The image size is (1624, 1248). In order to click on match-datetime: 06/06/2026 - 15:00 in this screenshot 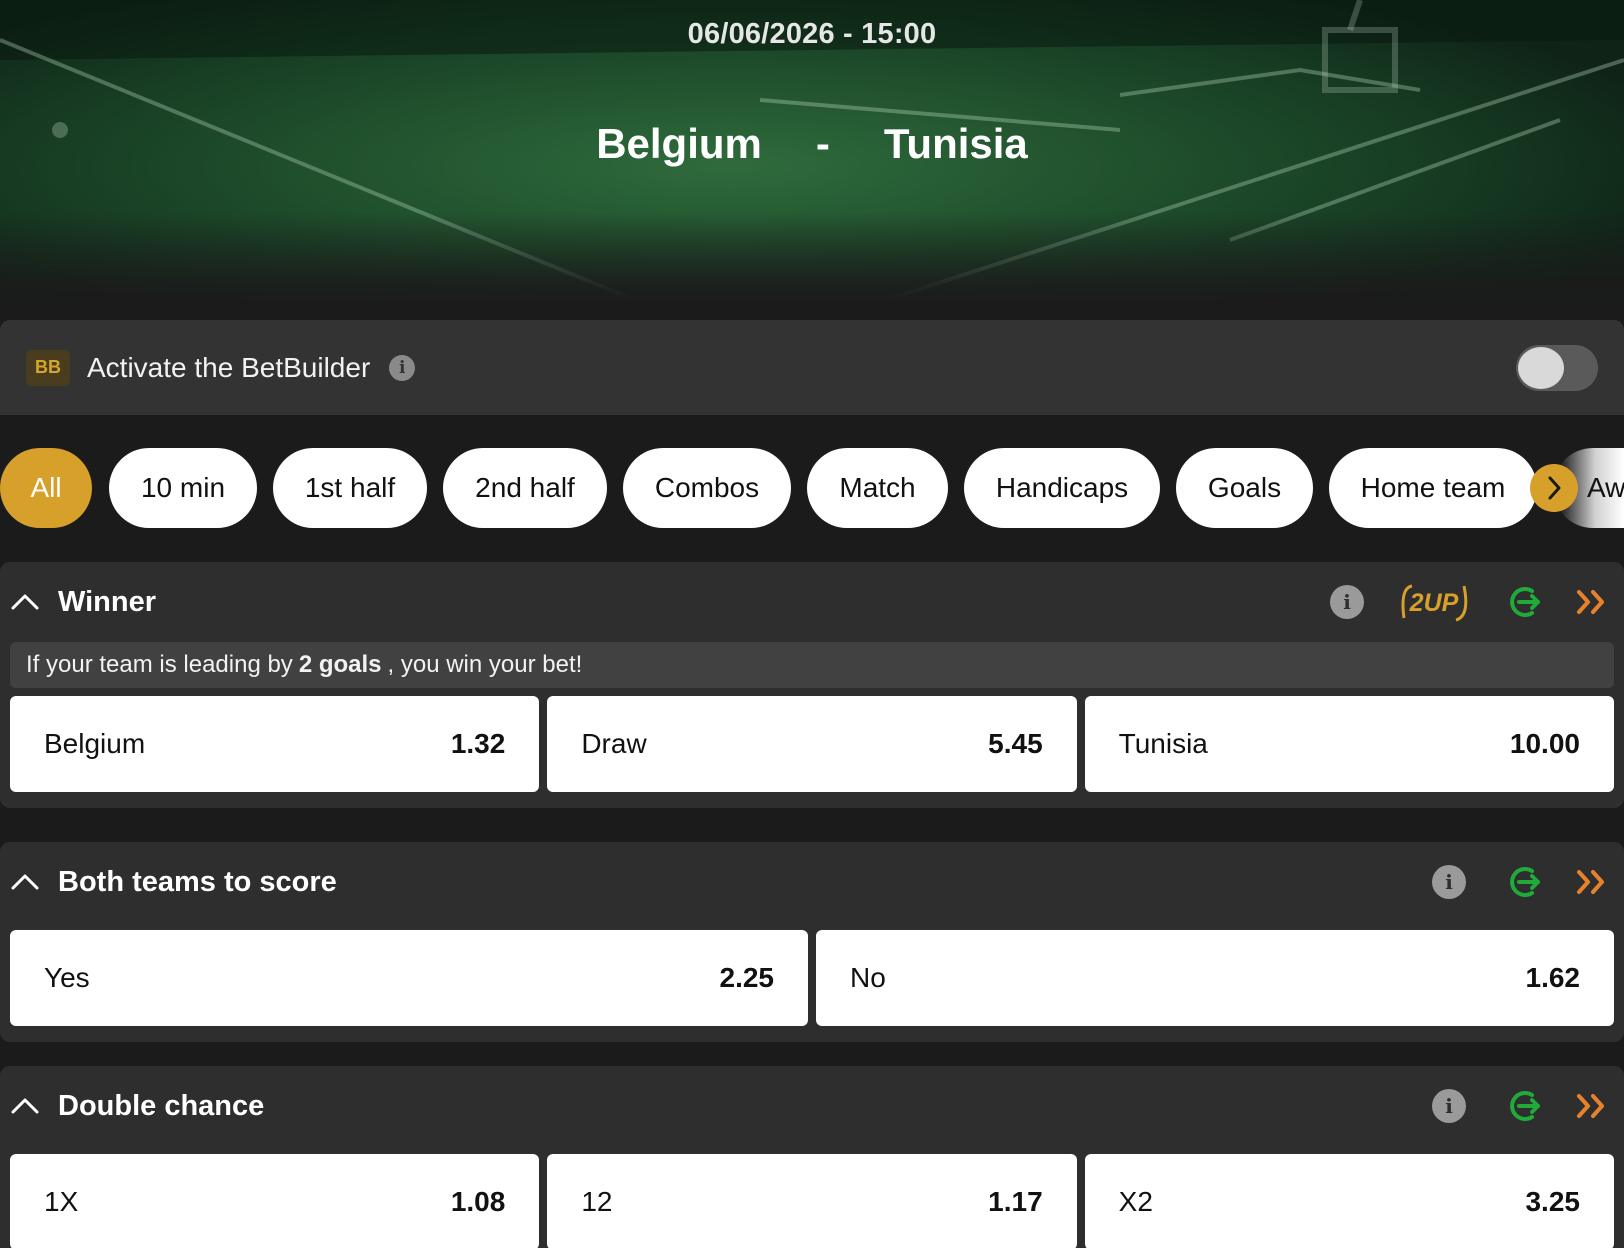, I will do `click(812, 34)`.